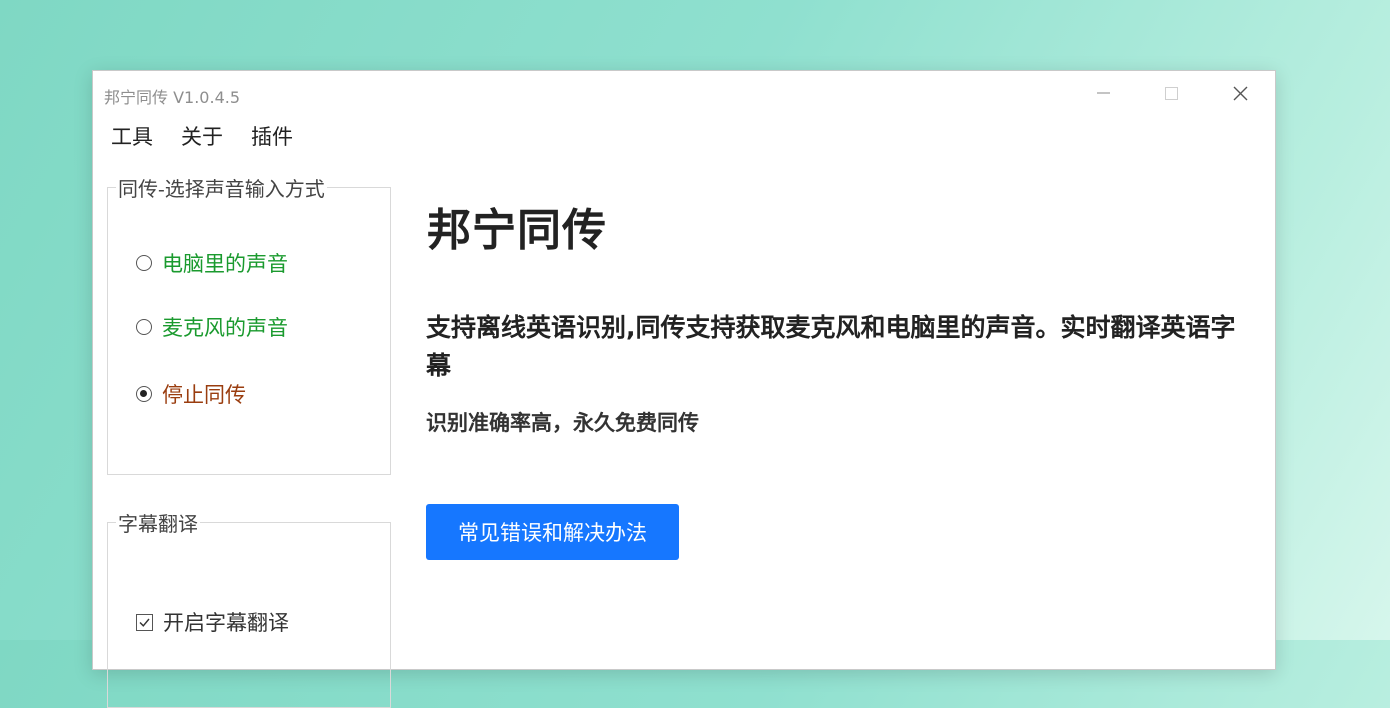 This screenshot has height=708, width=1390. I want to click on close-button, so click(1240, 93).